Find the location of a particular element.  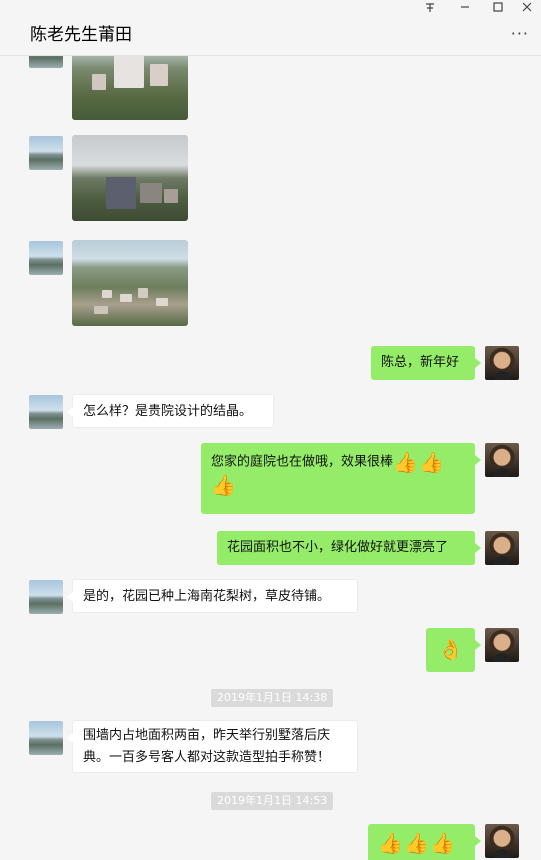

timestamp: 2019年1月1日 14:38 is located at coordinates (272, 698).